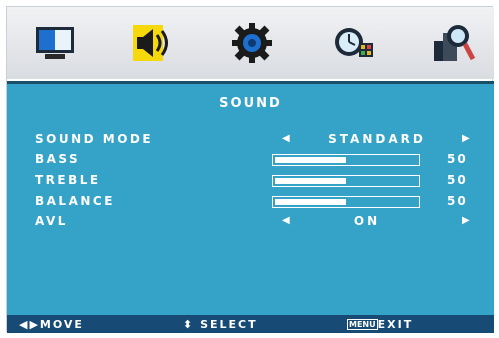  I want to click on exit-hint: MENU EXIT, so click(380, 324).